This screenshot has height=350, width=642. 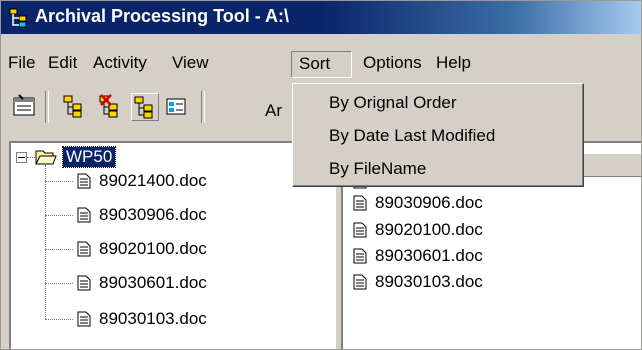 I want to click on sort-by-date-modified: By Date Last Modified, so click(x=412, y=136).